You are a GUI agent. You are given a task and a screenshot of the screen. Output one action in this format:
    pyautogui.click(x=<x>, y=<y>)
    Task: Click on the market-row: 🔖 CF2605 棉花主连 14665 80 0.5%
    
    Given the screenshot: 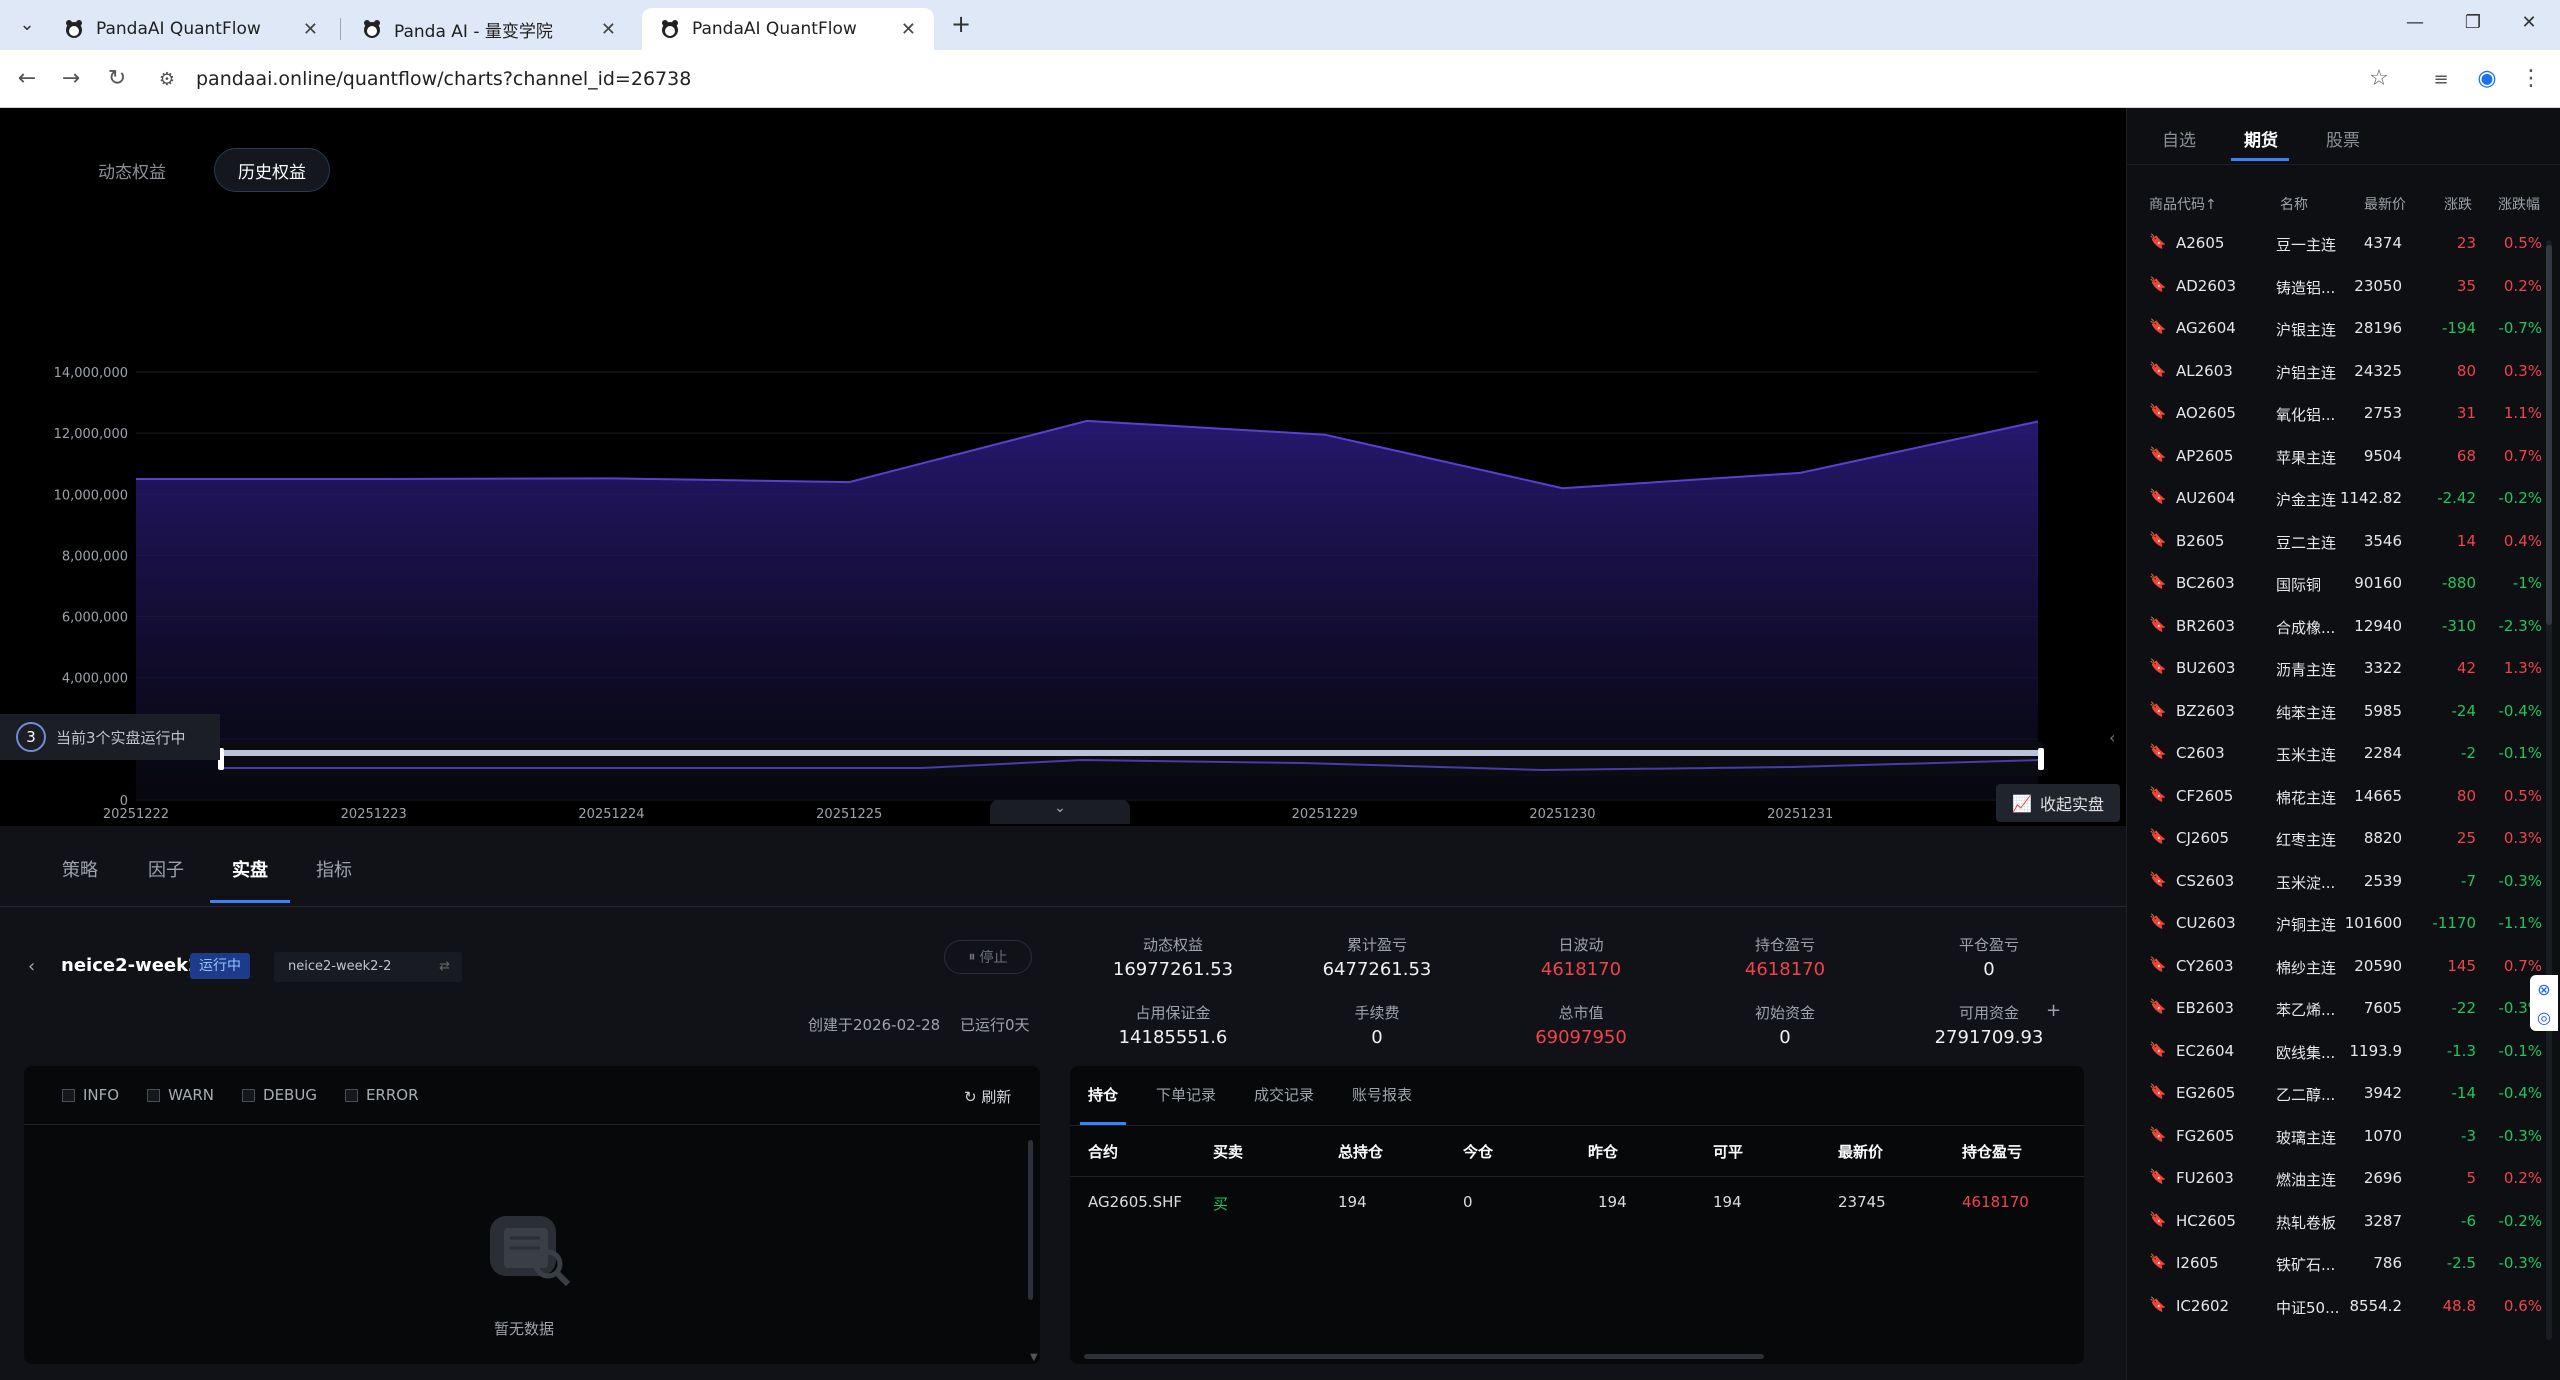 What is the action you would take?
    pyautogui.click(x=2344, y=796)
    